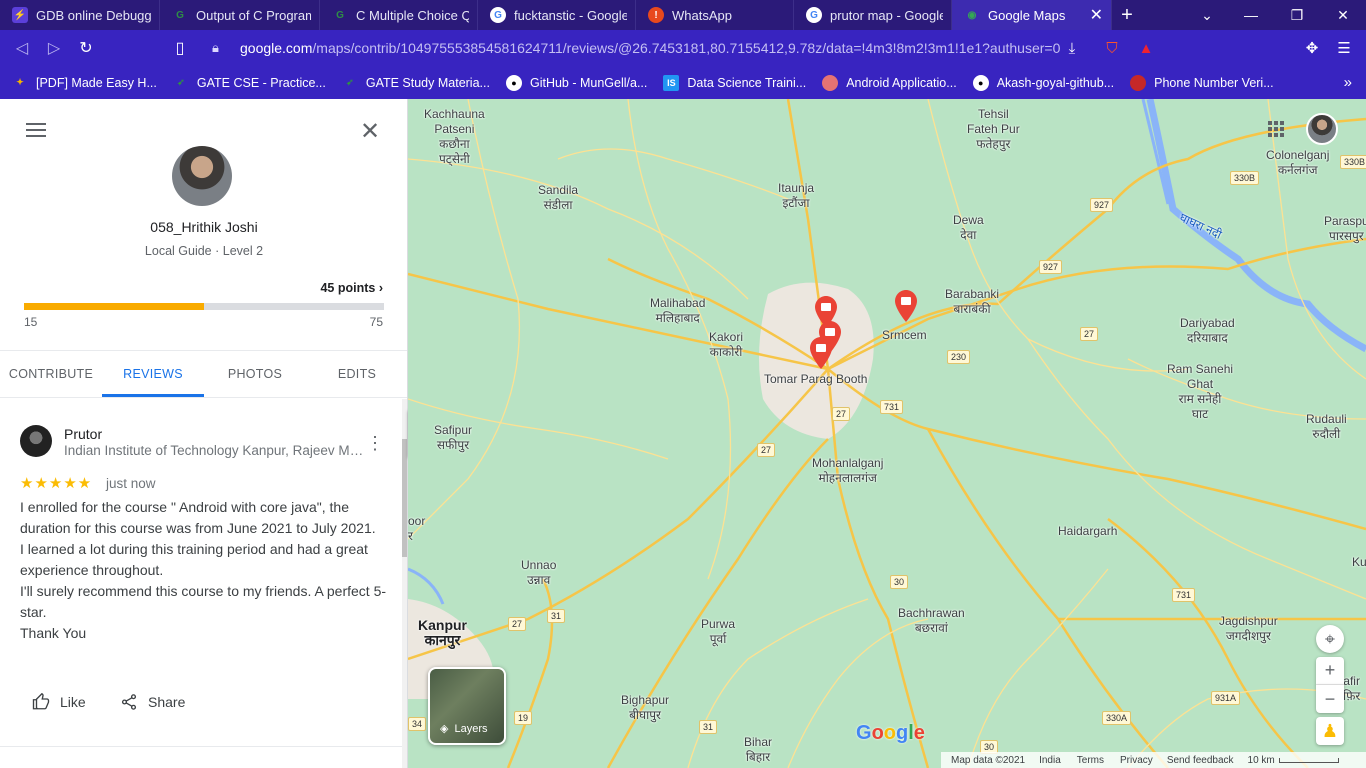  What do you see at coordinates (1087, 531) in the screenshot?
I see `map-label-haidargarh: Haidargarh` at bounding box center [1087, 531].